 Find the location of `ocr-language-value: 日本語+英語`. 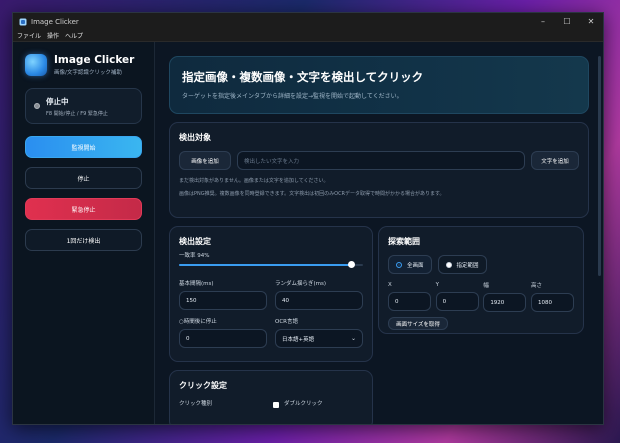

ocr-language-value: 日本語+英語 is located at coordinates (298, 339).